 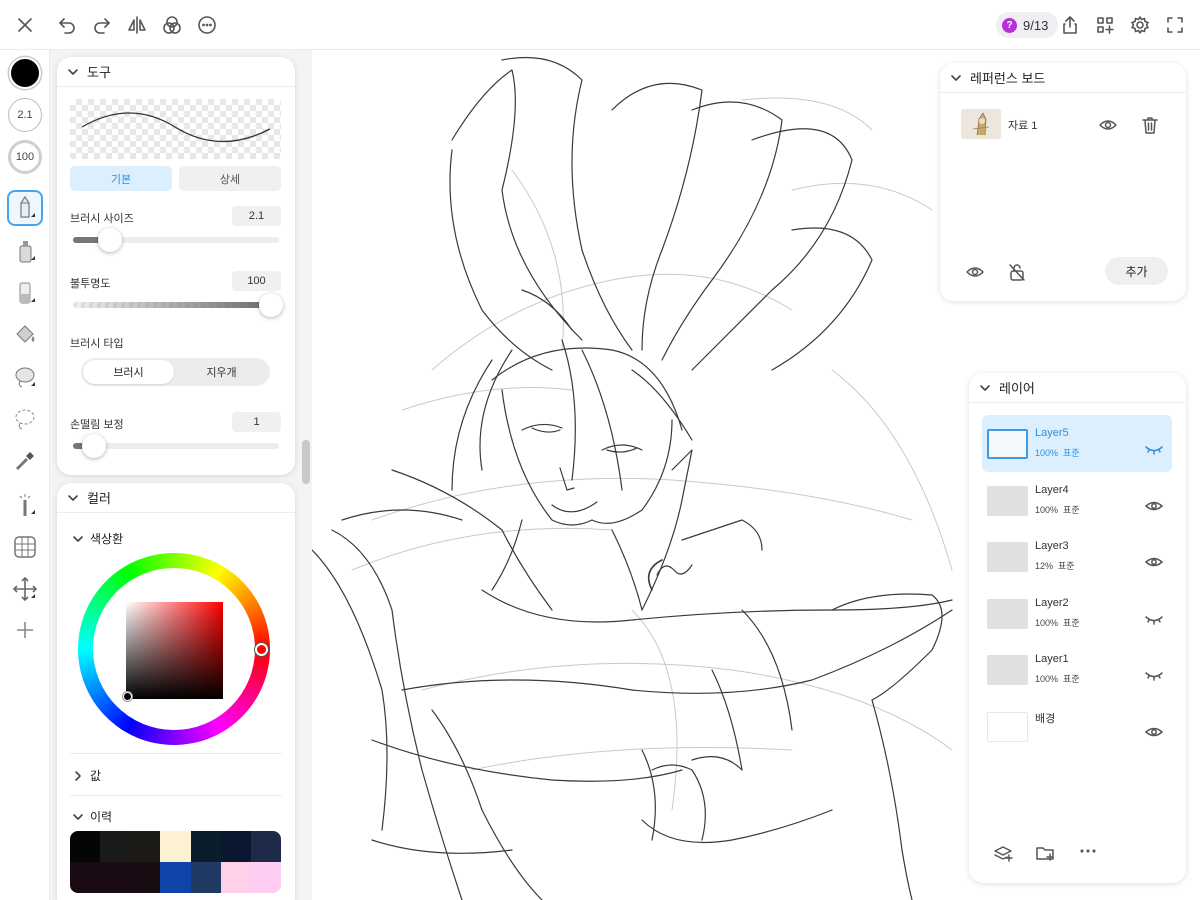 I want to click on layer-row: Layer2 100% 표준, so click(x=1077, y=613).